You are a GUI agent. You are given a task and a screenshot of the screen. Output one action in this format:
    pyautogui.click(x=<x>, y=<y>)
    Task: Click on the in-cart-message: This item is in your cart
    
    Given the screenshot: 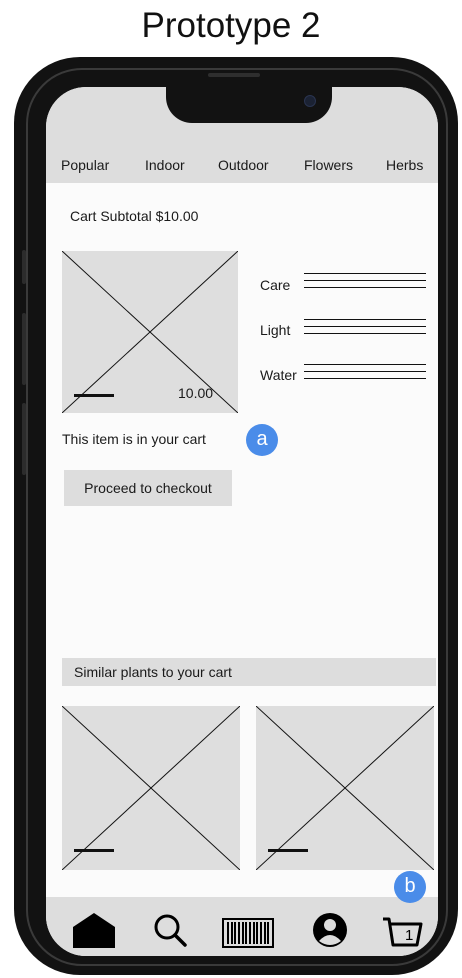 What is the action you would take?
    pyautogui.click(x=134, y=439)
    